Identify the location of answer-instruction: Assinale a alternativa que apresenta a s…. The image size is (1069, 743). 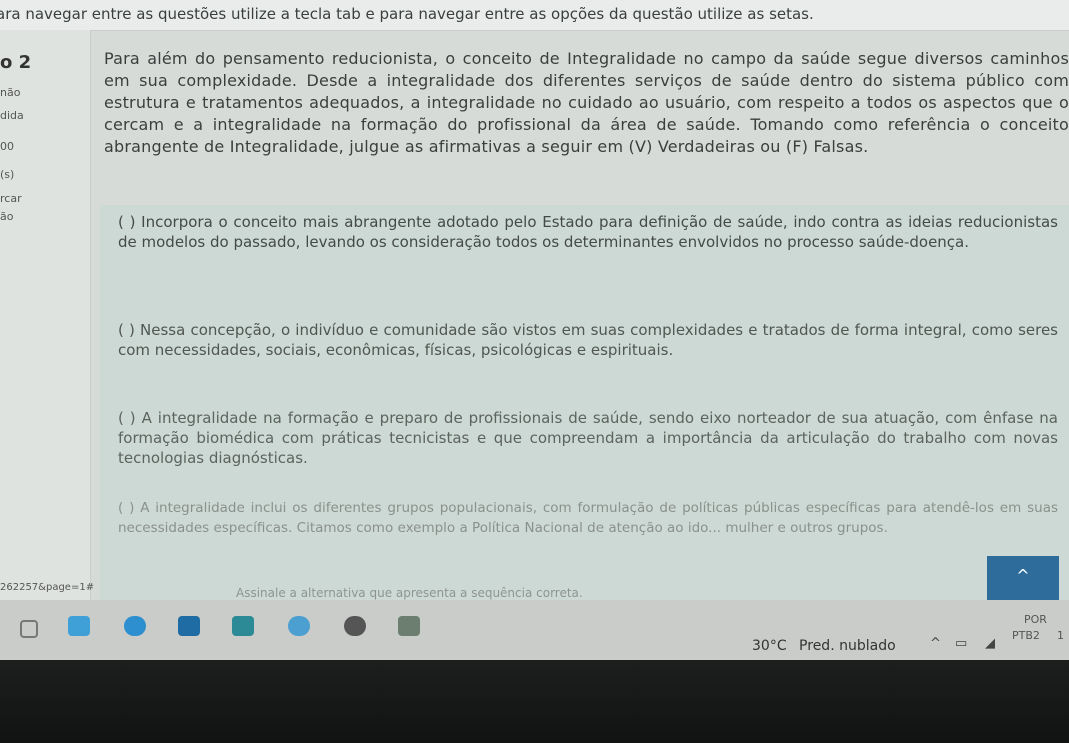
(409, 593).